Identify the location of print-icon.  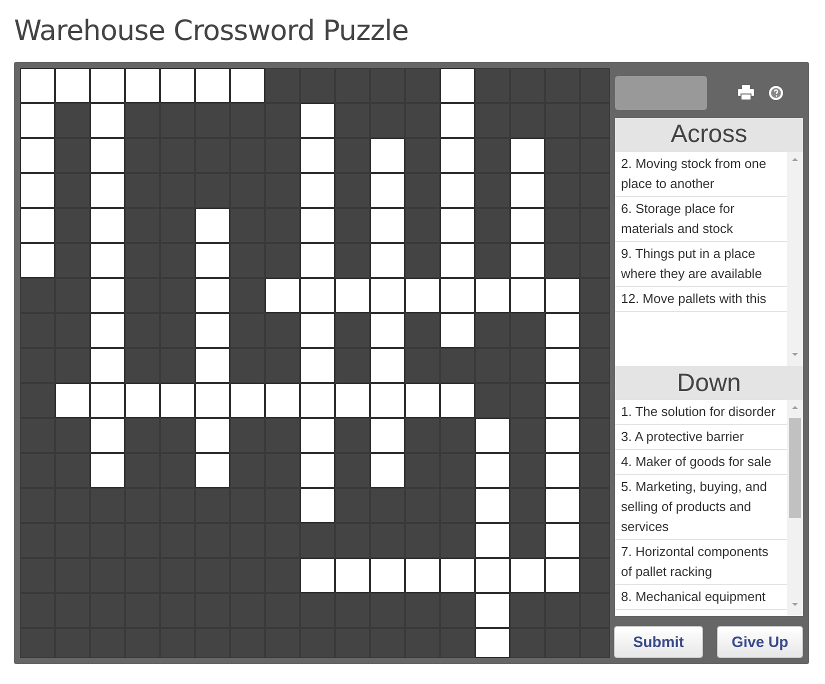
(746, 92).